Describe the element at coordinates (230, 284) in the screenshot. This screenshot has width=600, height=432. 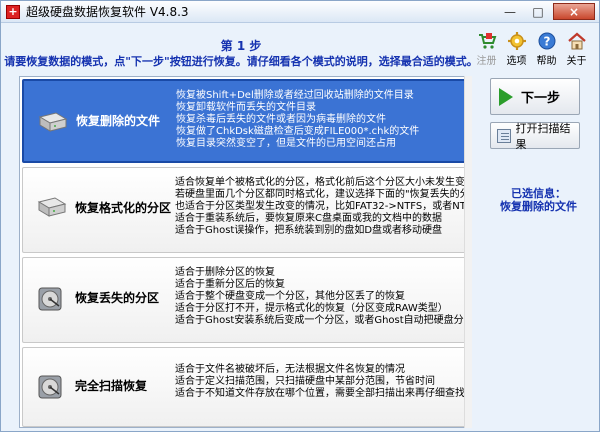
I see `mode-line: 适合于重新分区后的恢复` at that location.